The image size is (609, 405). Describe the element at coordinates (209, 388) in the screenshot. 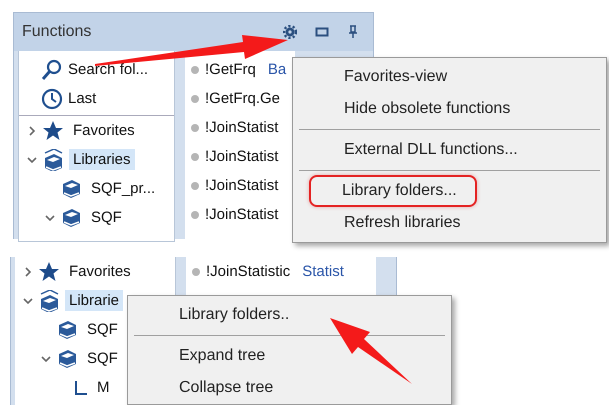

I see `menu-item: Collapse tree` at that location.